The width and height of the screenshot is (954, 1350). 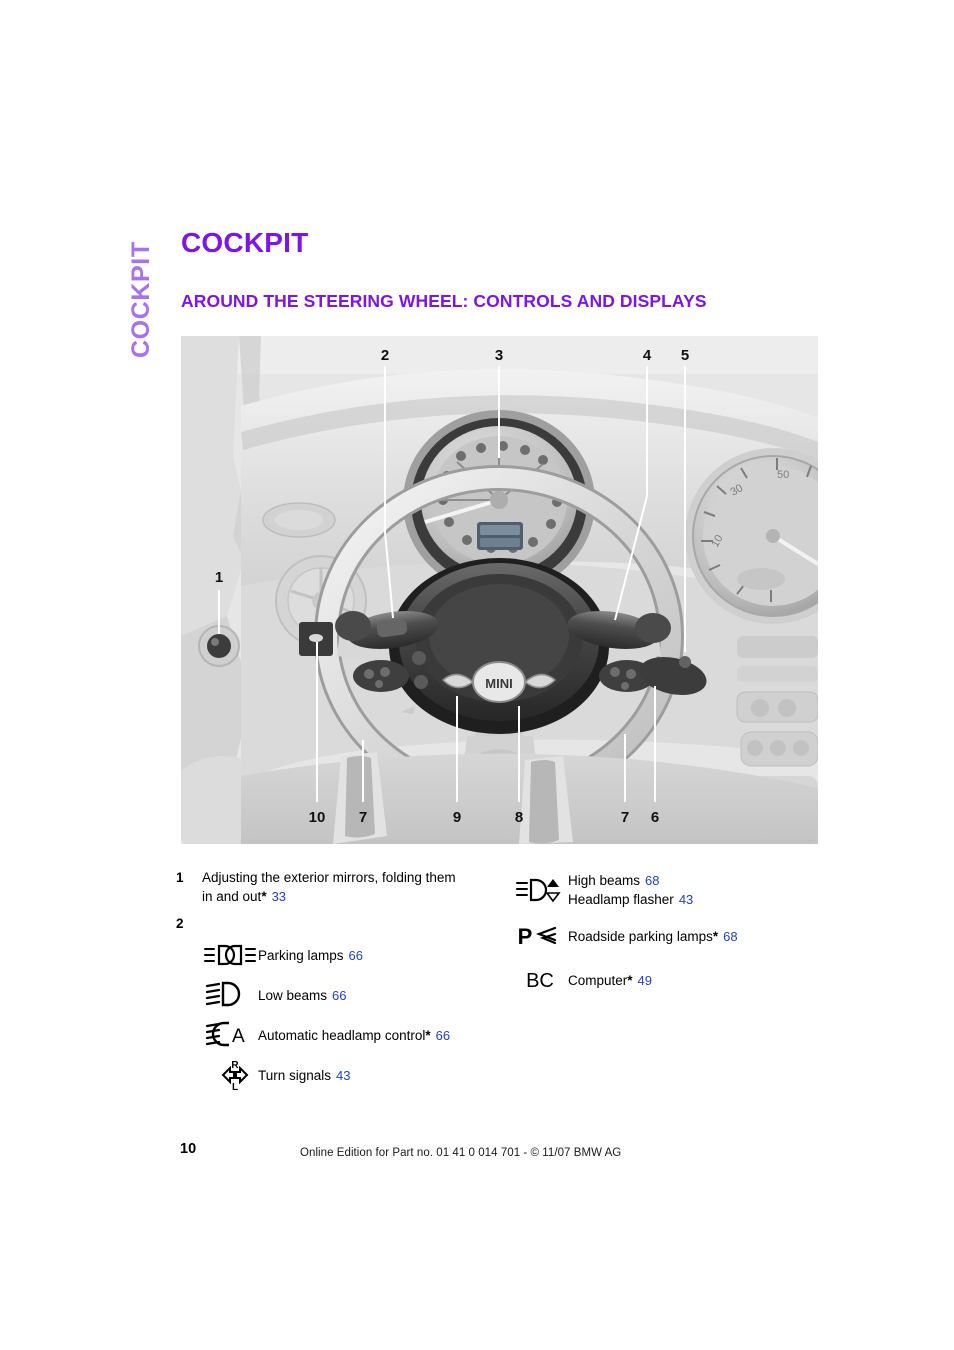 What do you see at coordinates (499, 355) in the screenshot?
I see `callout-3: 3` at bounding box center [499, 355].